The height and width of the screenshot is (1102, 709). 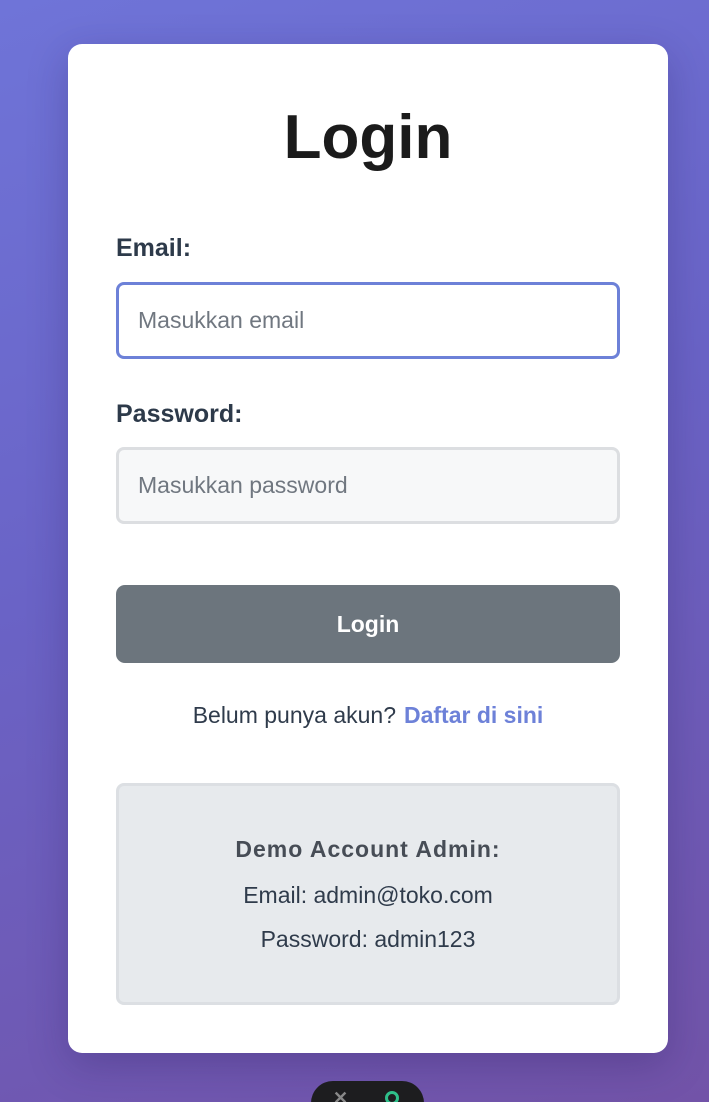 What do you see at coordinates (342, 1095) in the screenshot?
I see `close-icon: ✕` at bounding box center [342, 1095].